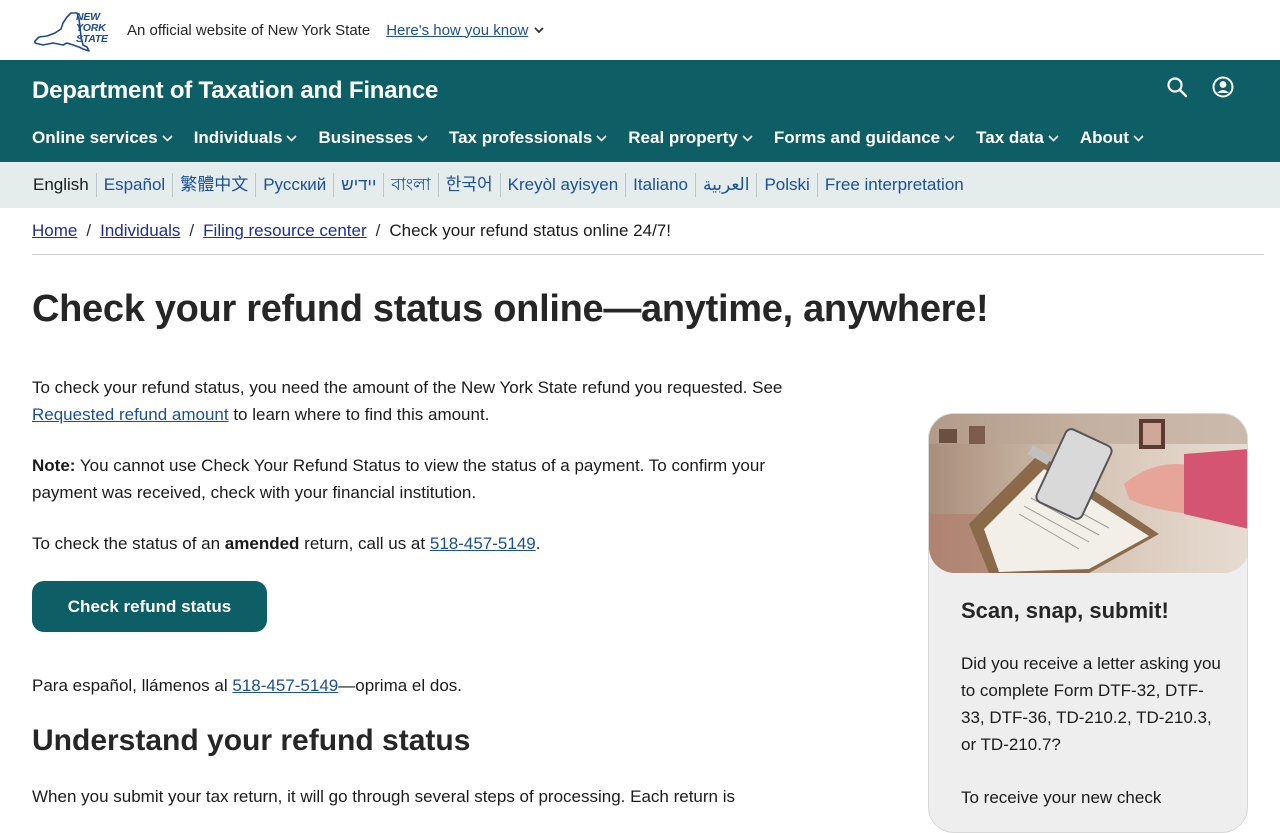  Describe the element at coordinates (365, 137) in the screenshot. I see `nav-label: Businesses` at that location.